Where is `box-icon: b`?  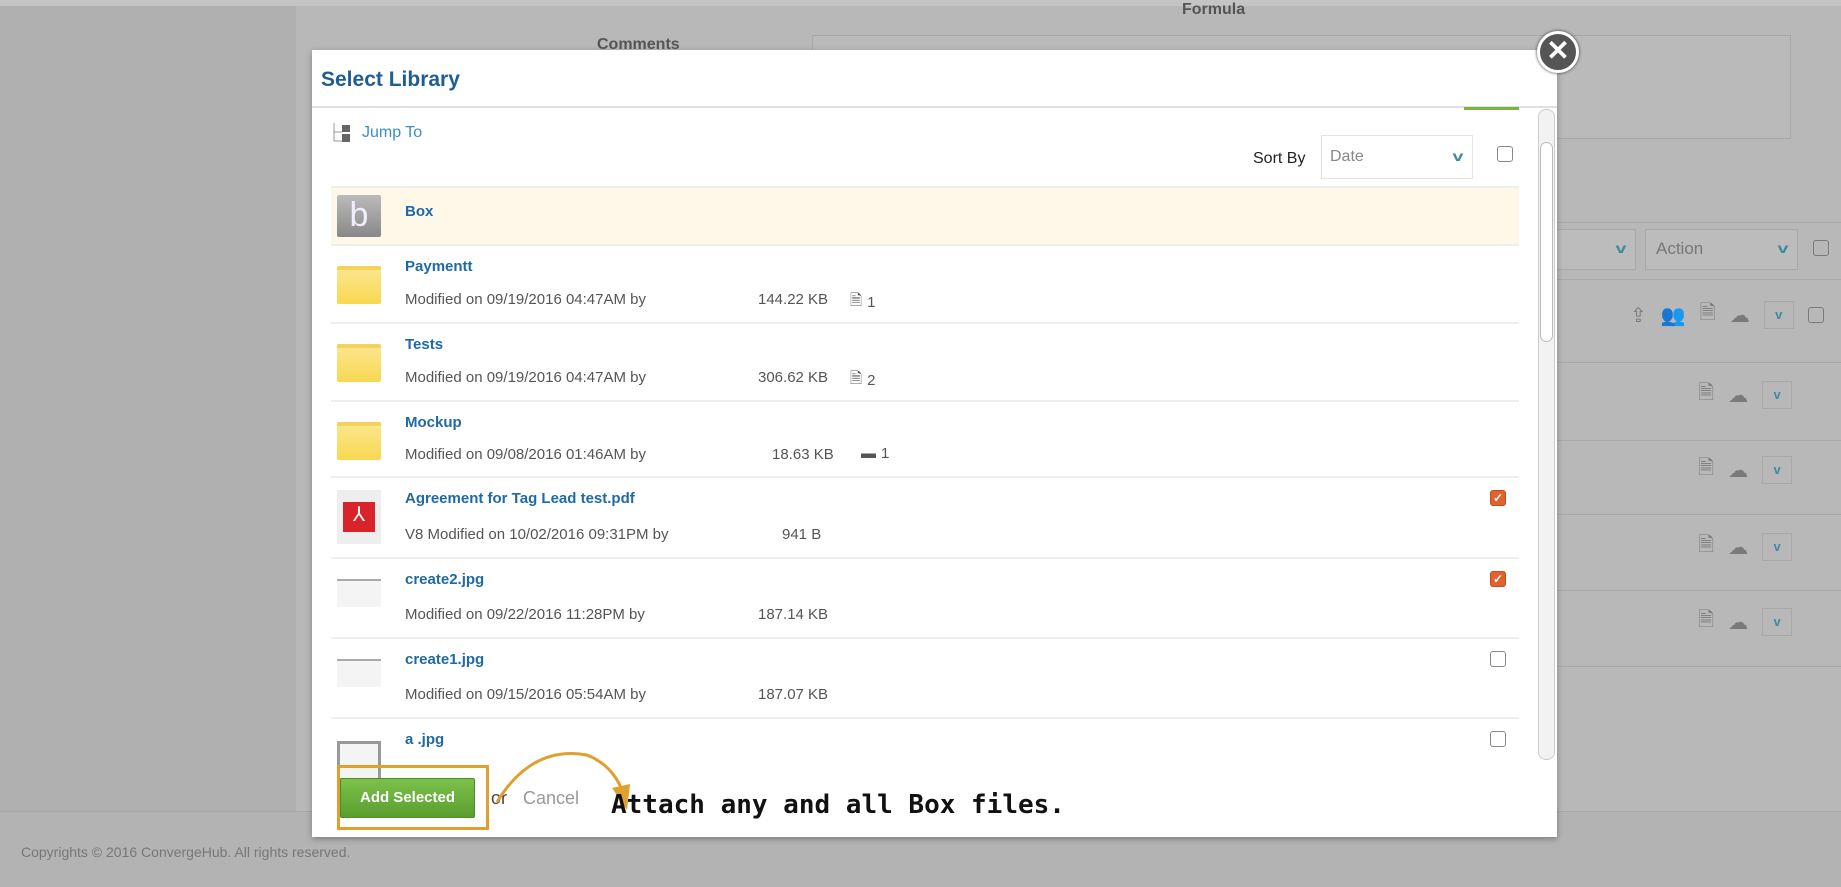
box-icon: b is located at coordinates (359, 216).